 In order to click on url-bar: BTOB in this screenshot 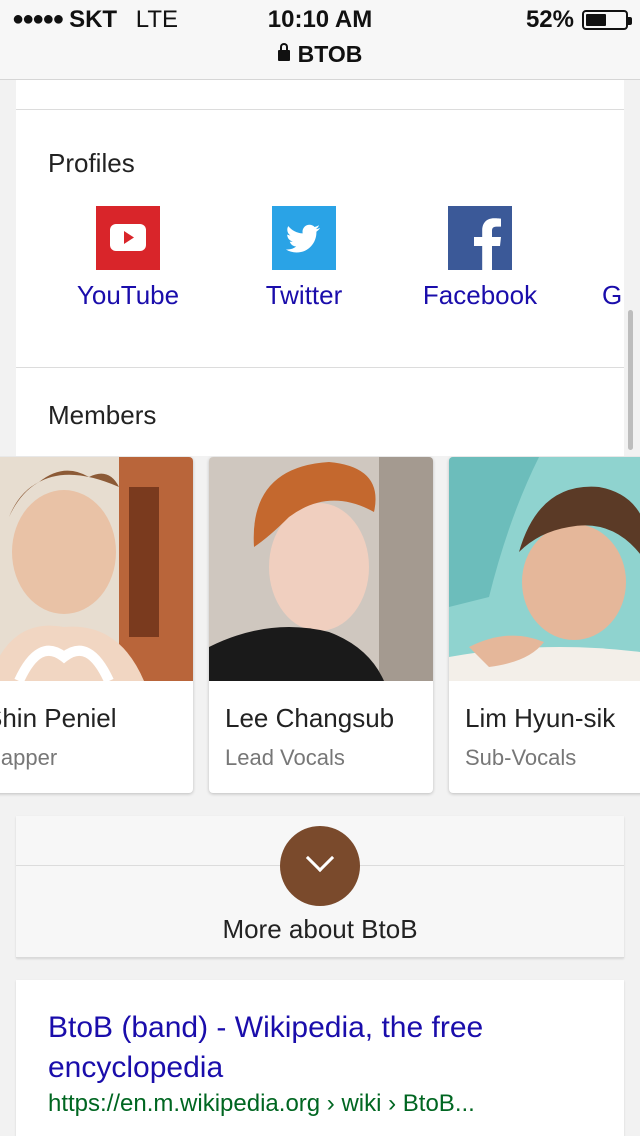, I will do `click(320, 54)`.